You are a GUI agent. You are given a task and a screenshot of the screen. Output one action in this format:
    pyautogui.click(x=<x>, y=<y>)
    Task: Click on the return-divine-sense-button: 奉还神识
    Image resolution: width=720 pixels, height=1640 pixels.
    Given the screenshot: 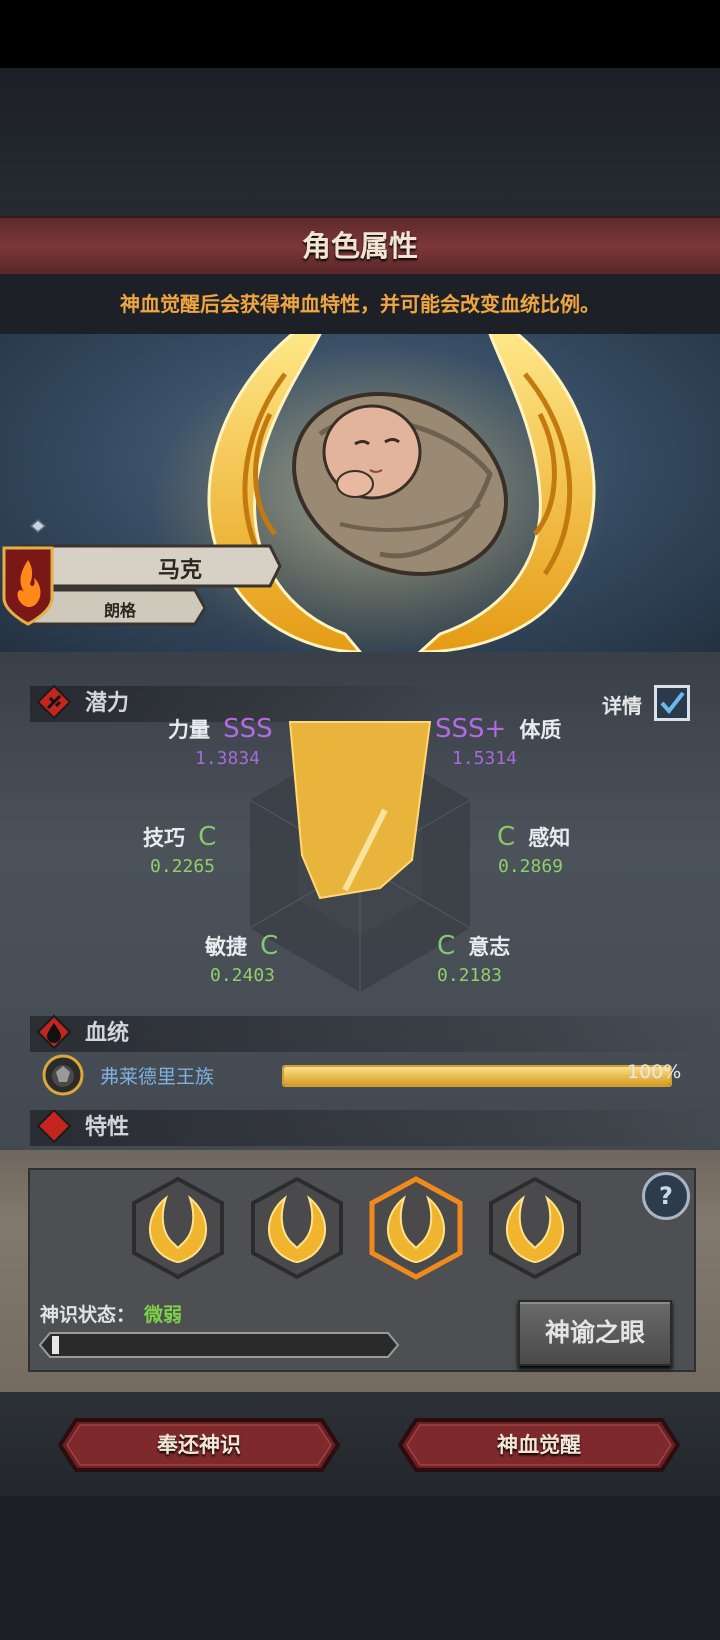 What is the action you would take?
    pyautogui.click(x=199, y=1445)
    